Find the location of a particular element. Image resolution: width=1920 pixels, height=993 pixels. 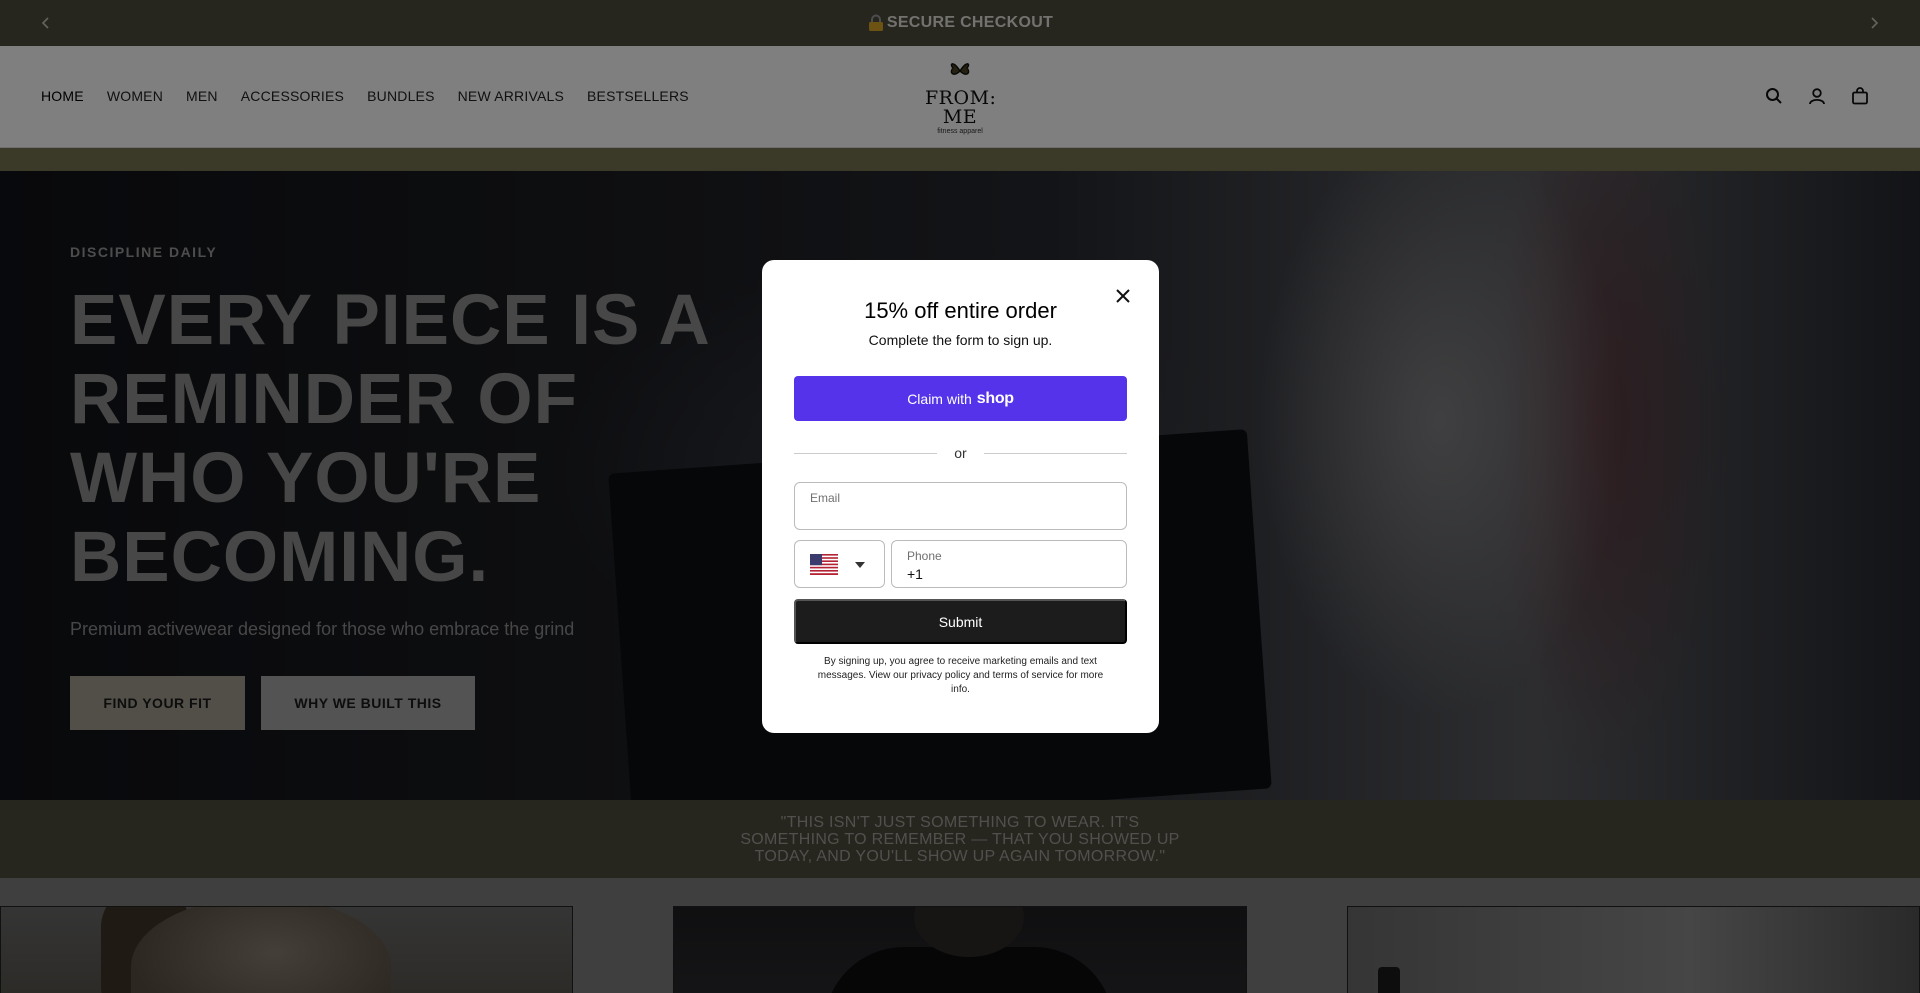

country-code-select is located at coordinates (839, 564).